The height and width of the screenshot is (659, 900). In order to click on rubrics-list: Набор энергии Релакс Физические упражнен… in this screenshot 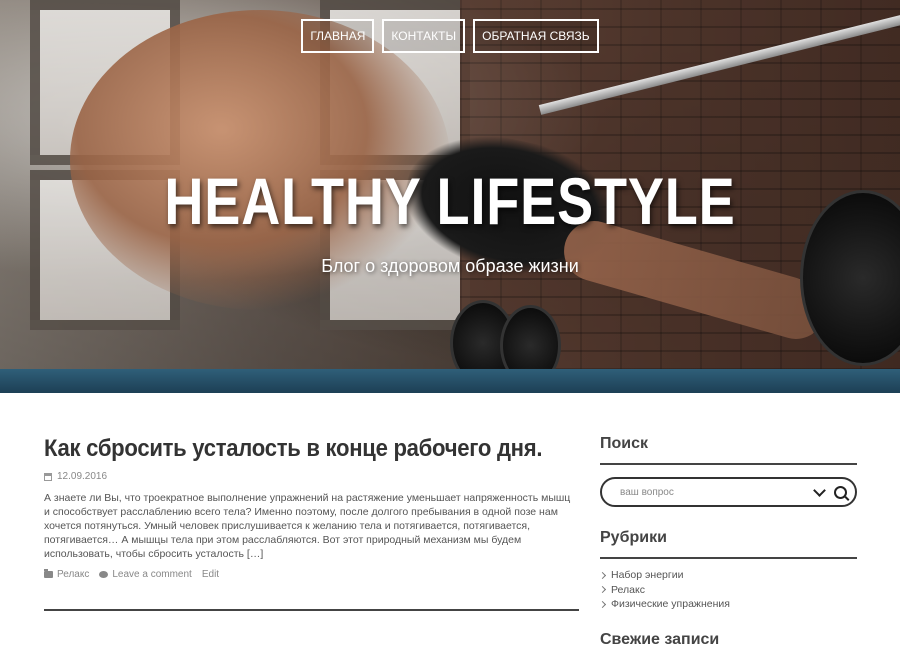, I will do `click(727, 590)`.